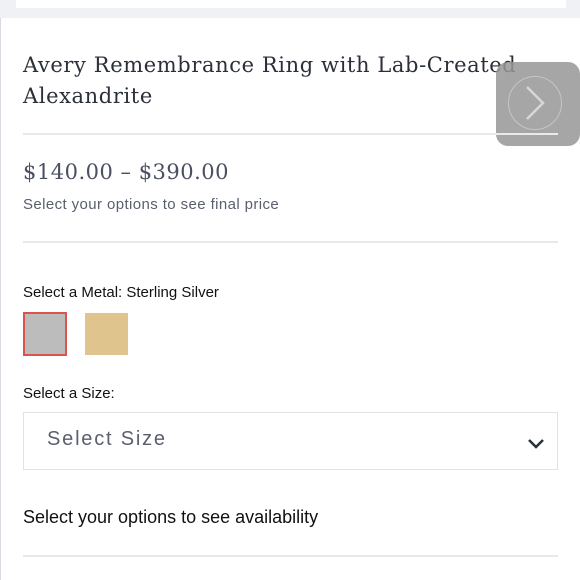 The height and width of the screenshot is (580, 580). Describe the element at coordinates (151, 204) in the screenshot. I see `price-note: Select your options to see final price` at that location.